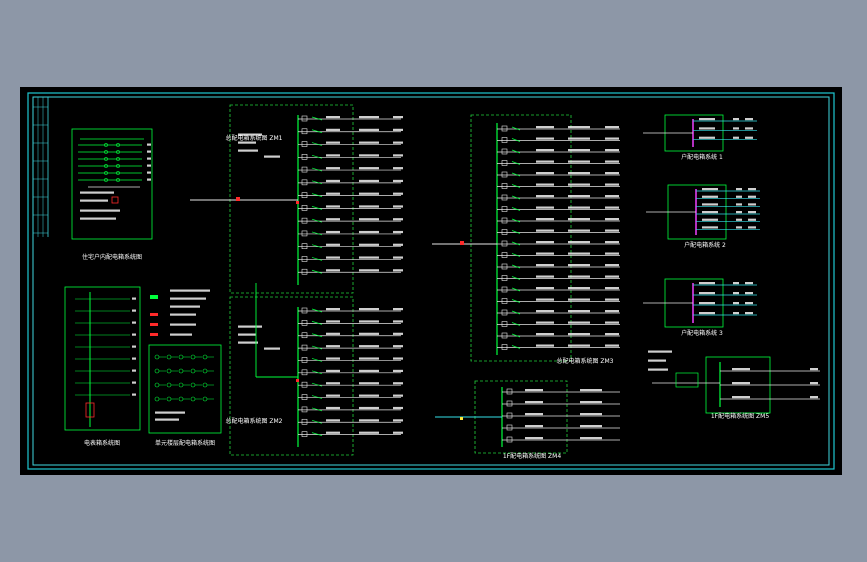  Describe the element at coordinates (154, 324) in the screenshot. I see `legend-swatch` at that location.